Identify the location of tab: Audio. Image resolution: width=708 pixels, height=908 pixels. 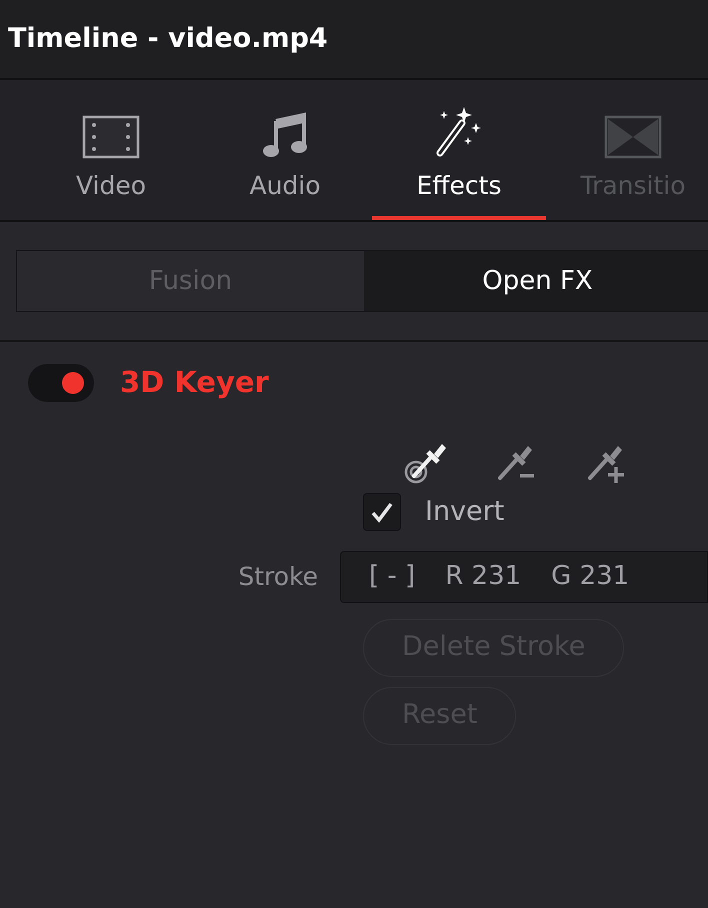
(285, 153).